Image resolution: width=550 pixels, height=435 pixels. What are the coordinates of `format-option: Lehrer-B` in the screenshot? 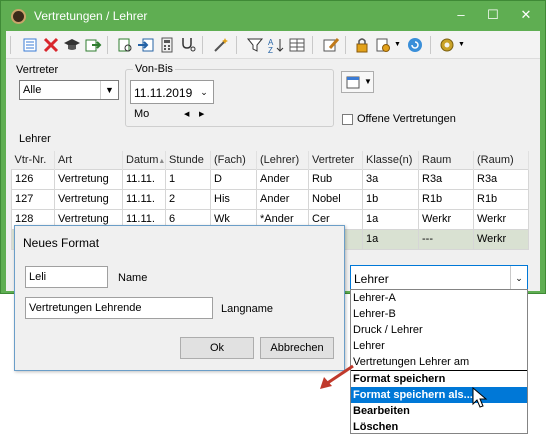 It's located at (439, 314).